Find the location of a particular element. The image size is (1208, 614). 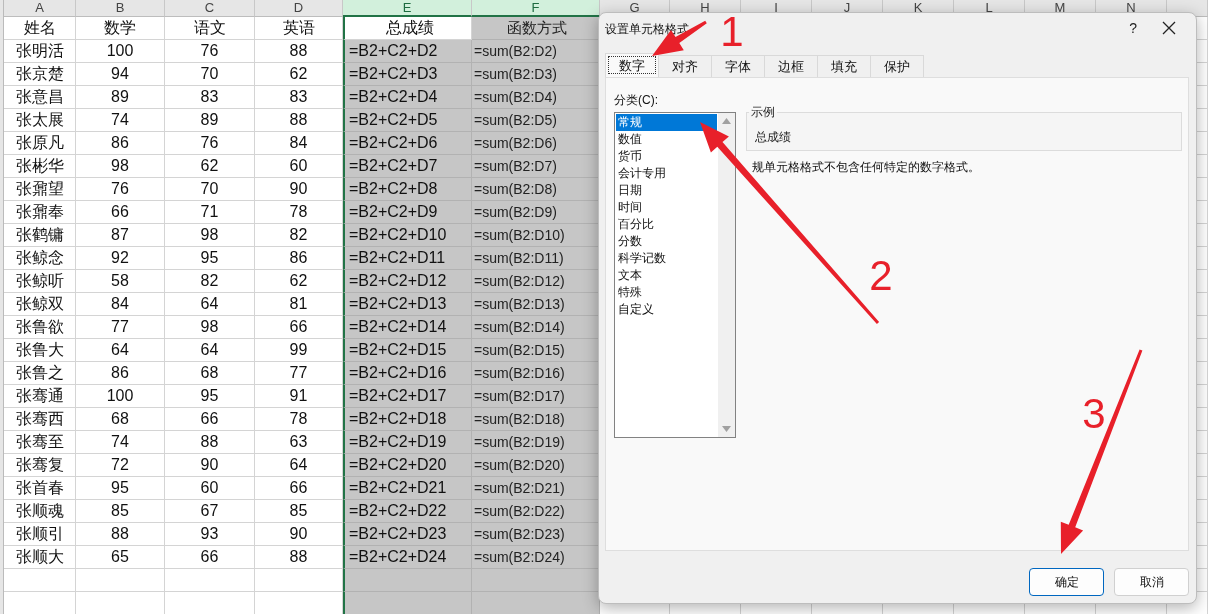

table-cell: 张骞复 is located at coordinates (40, 465).